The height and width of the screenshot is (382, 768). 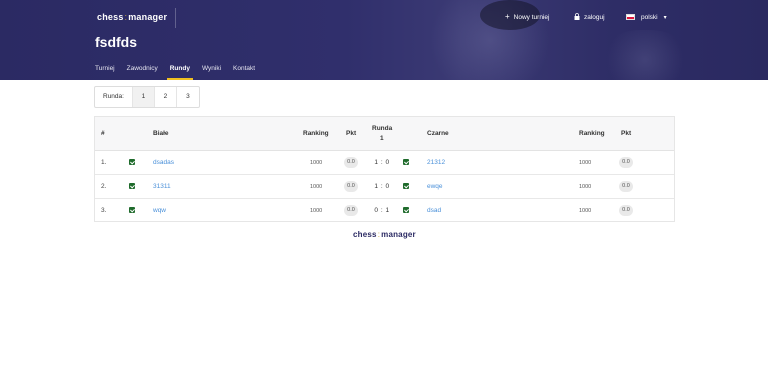 What do you see at coordinates (351, 133) in the screenshot?
I see `header-white-pkt: Pkt` at bounding box center [351, 133].